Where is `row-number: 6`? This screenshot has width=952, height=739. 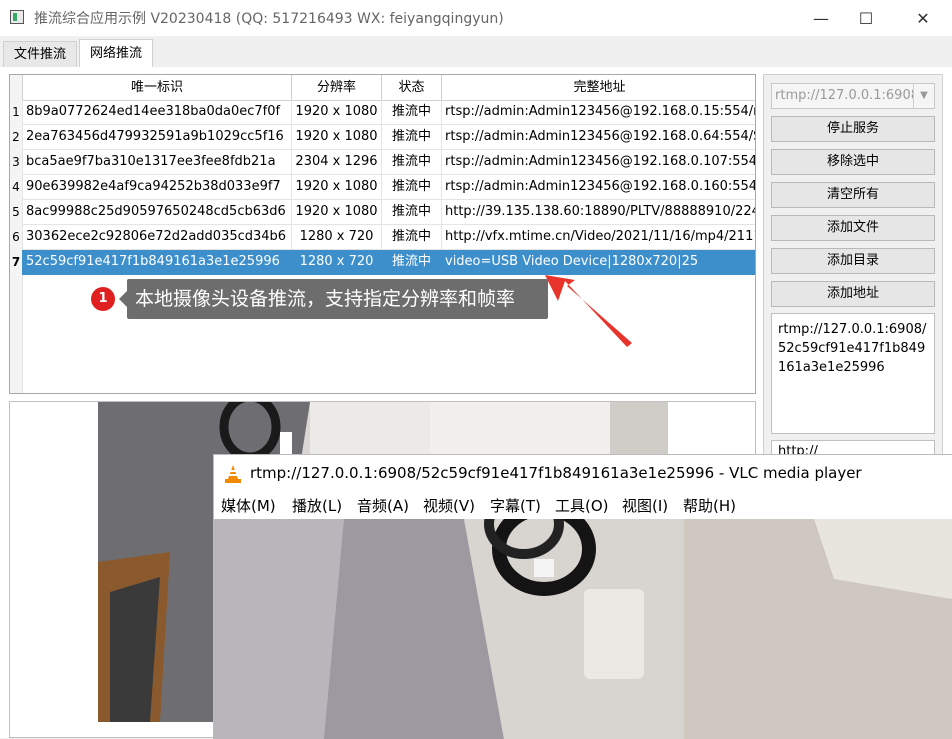 row-number: 6 is located at coordinates (16, 237).